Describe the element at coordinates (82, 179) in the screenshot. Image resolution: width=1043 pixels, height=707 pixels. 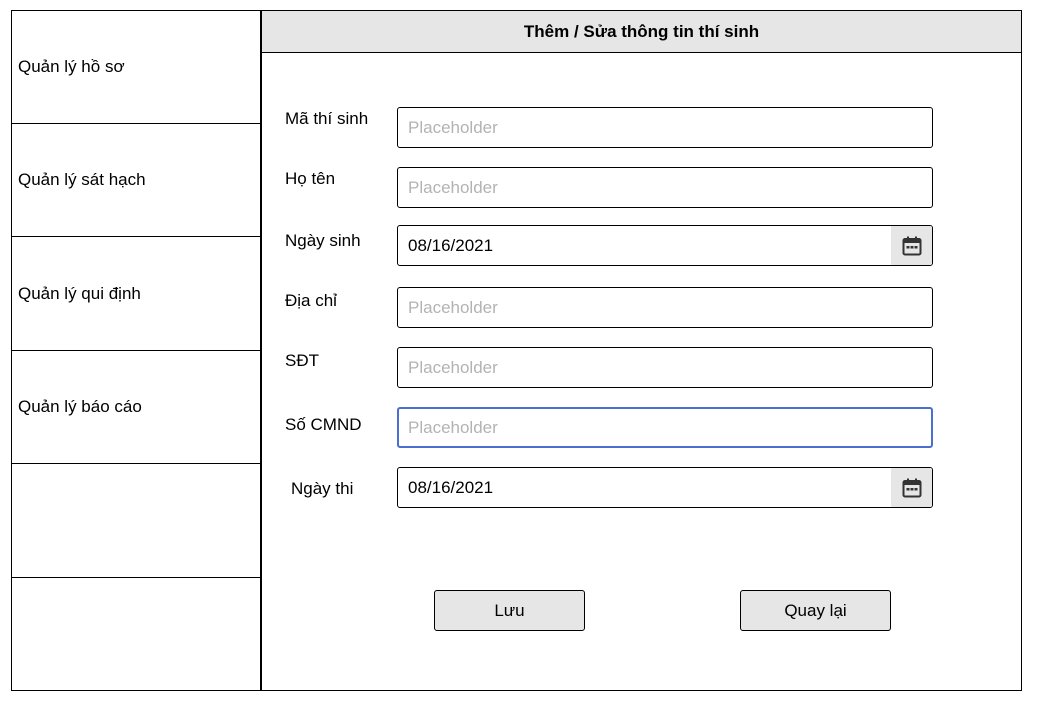
I see `sidebar-item-label: Quản lý sát hạch` at that location.